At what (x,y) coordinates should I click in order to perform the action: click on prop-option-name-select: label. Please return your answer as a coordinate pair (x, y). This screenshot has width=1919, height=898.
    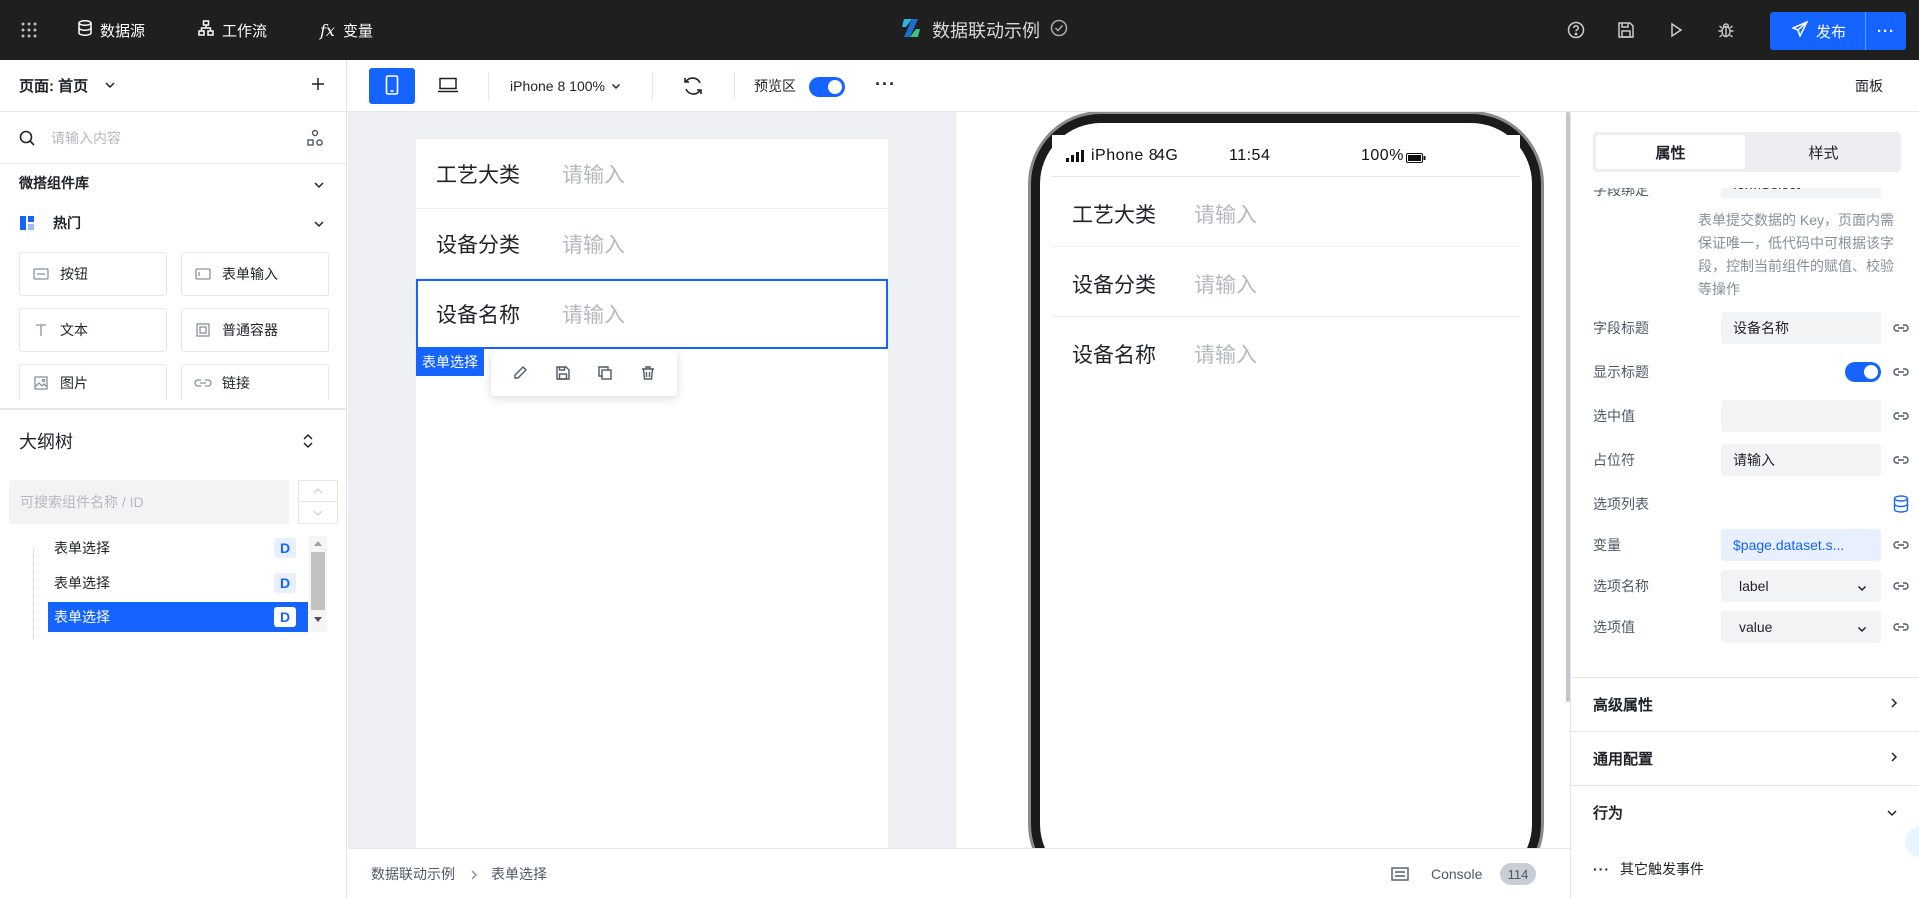
    Looking at the image, I should click on (1801, 586).